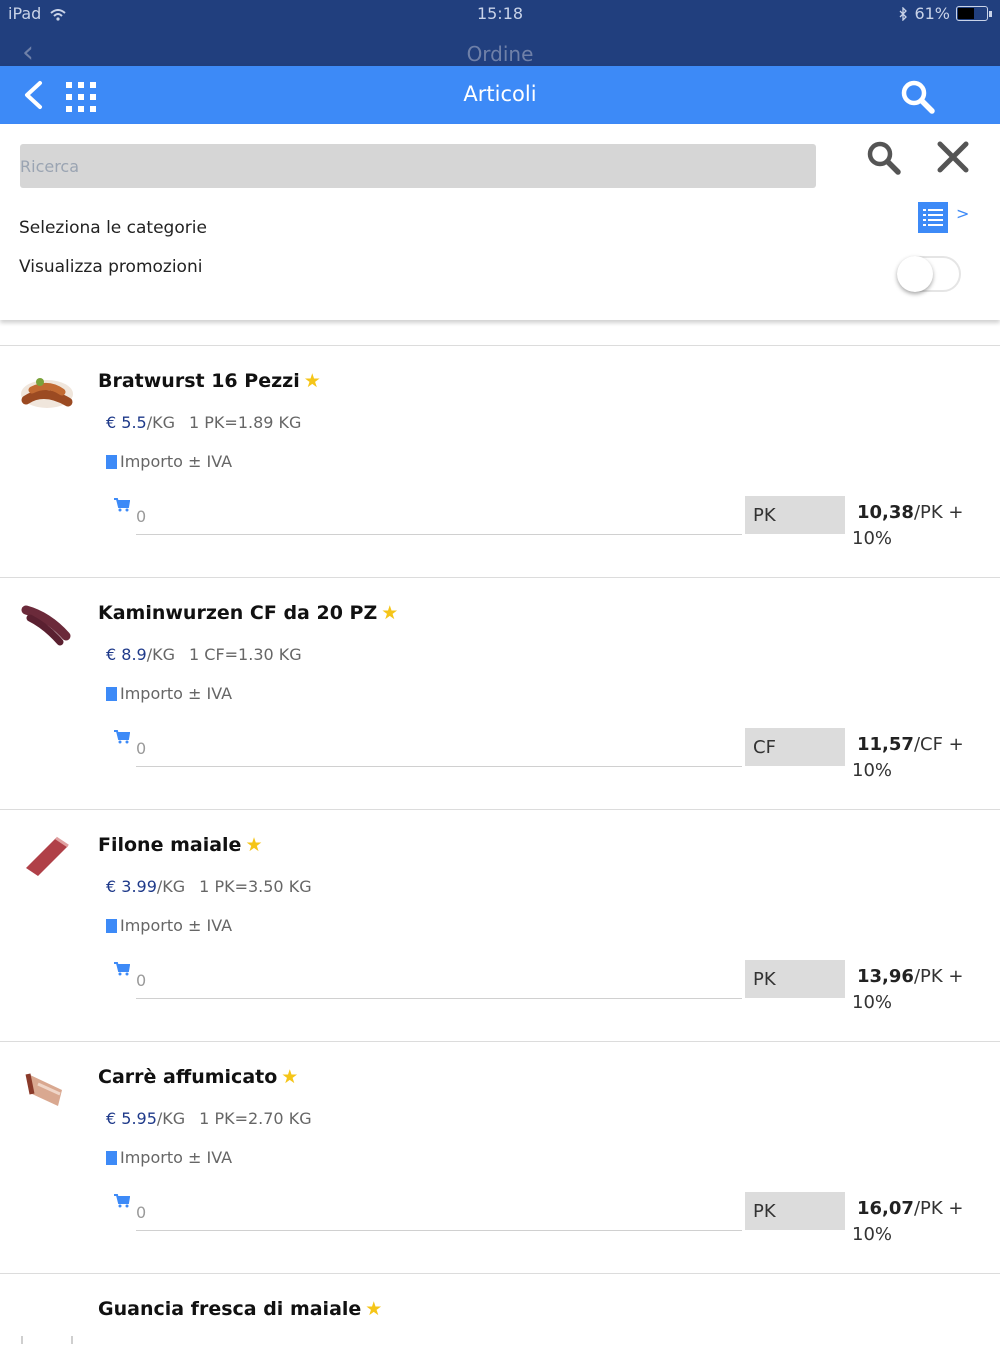 This screenshot has width=1000, height=1354. What do you see at coordinates (248, 613) in the screenshot?
I see `product-name: Kaminwurzen CF da 20 PZ ★` at bounding box center [248, 613].